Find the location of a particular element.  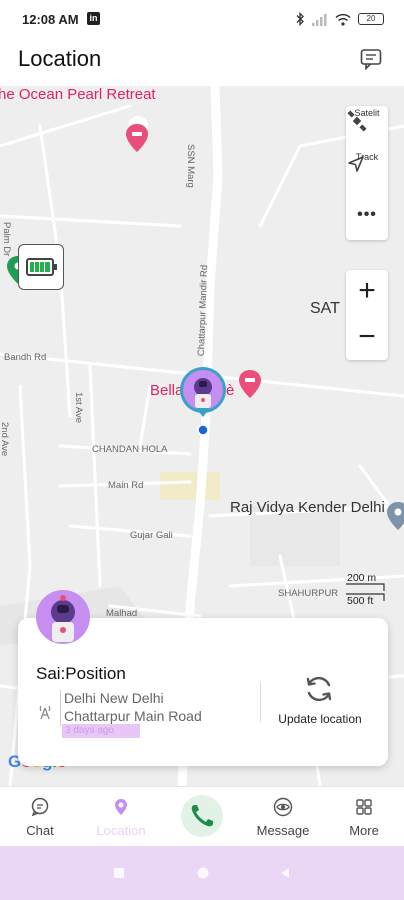

satellite-icon is located at coordinates (357, 121).